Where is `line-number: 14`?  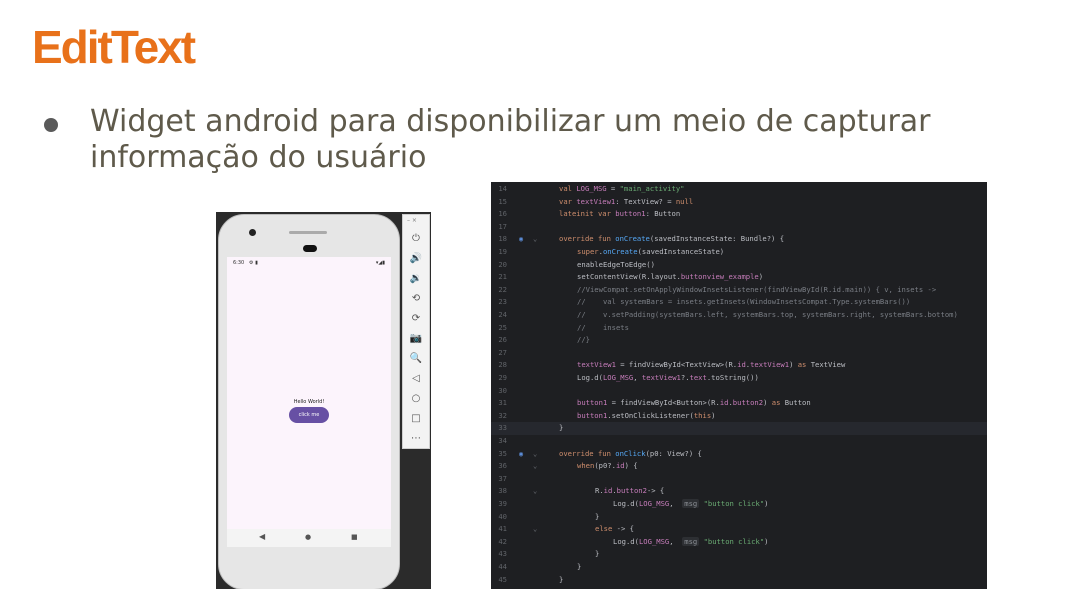
line-number: 14 is located at coordinates (502, 188).